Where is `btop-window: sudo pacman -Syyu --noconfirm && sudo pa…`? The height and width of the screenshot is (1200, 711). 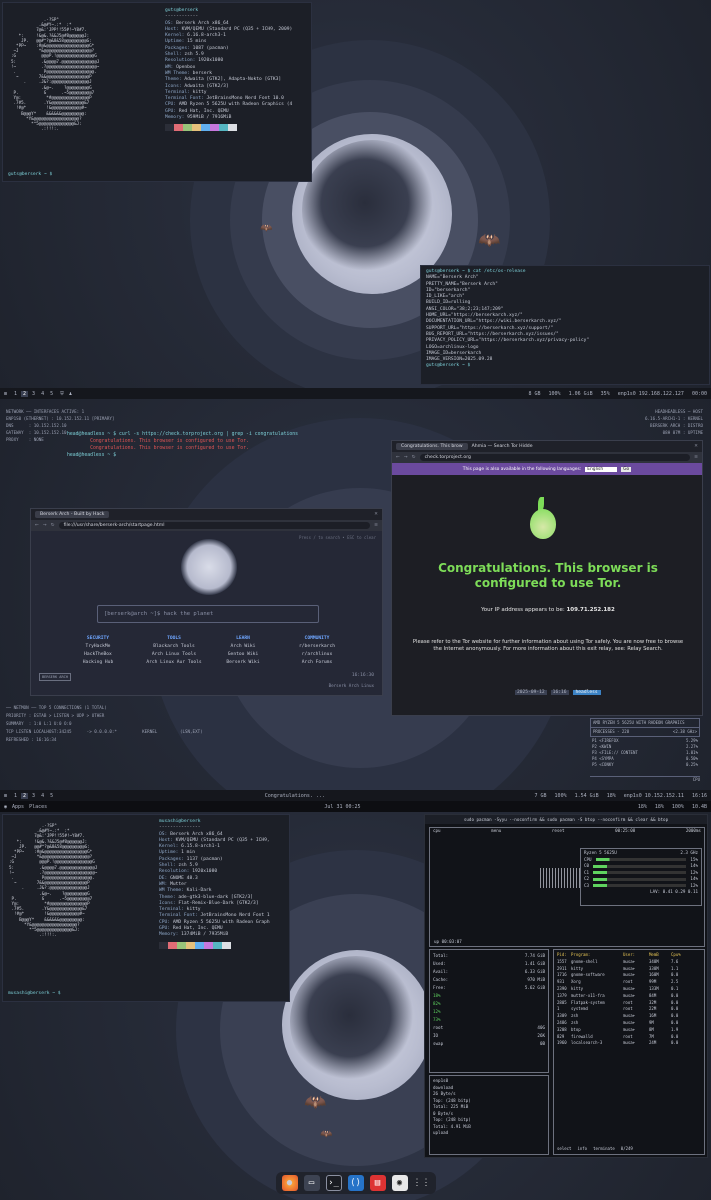
btop-window: sudo pacman -Syyu --noconfirm && sudo pa… is located at coordinates (566, 986).